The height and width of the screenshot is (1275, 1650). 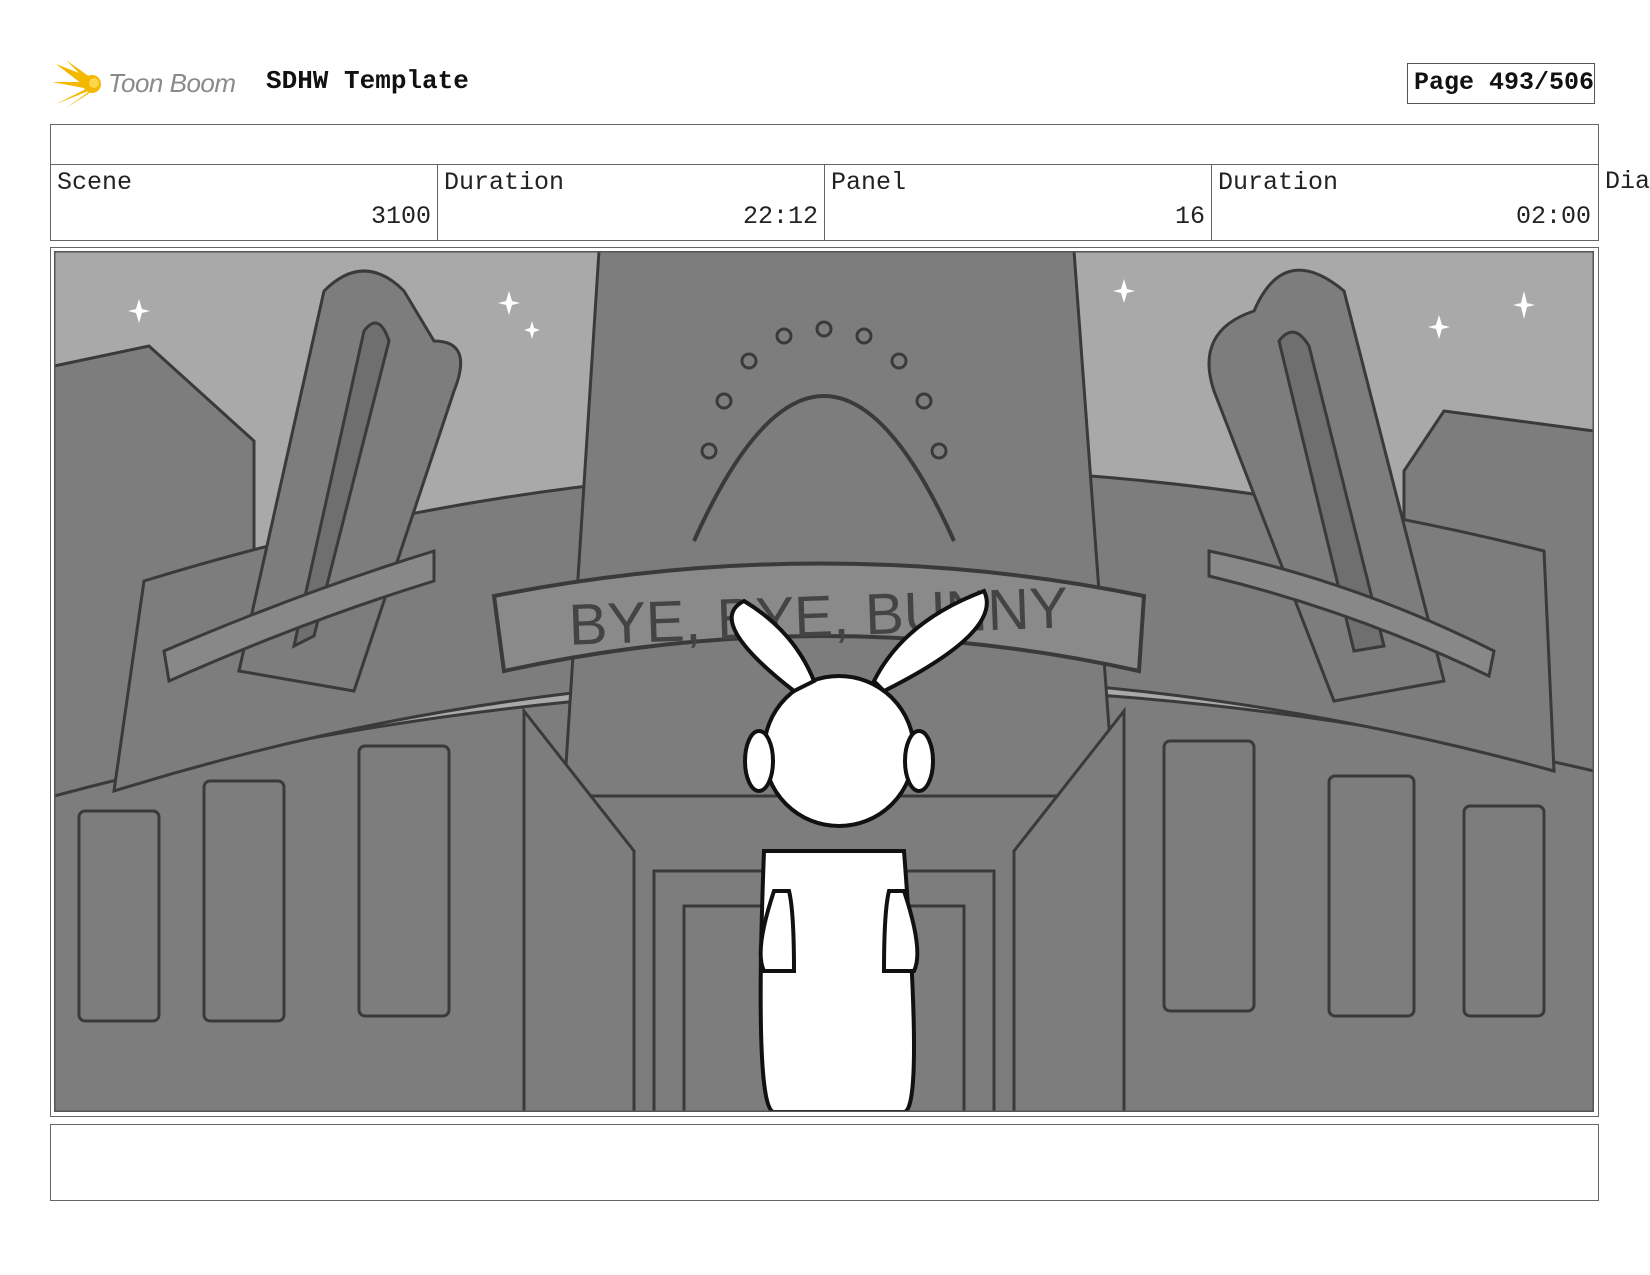 I want to click on dialogue-label-truncated: Dia, so click(x=1627, y=181).